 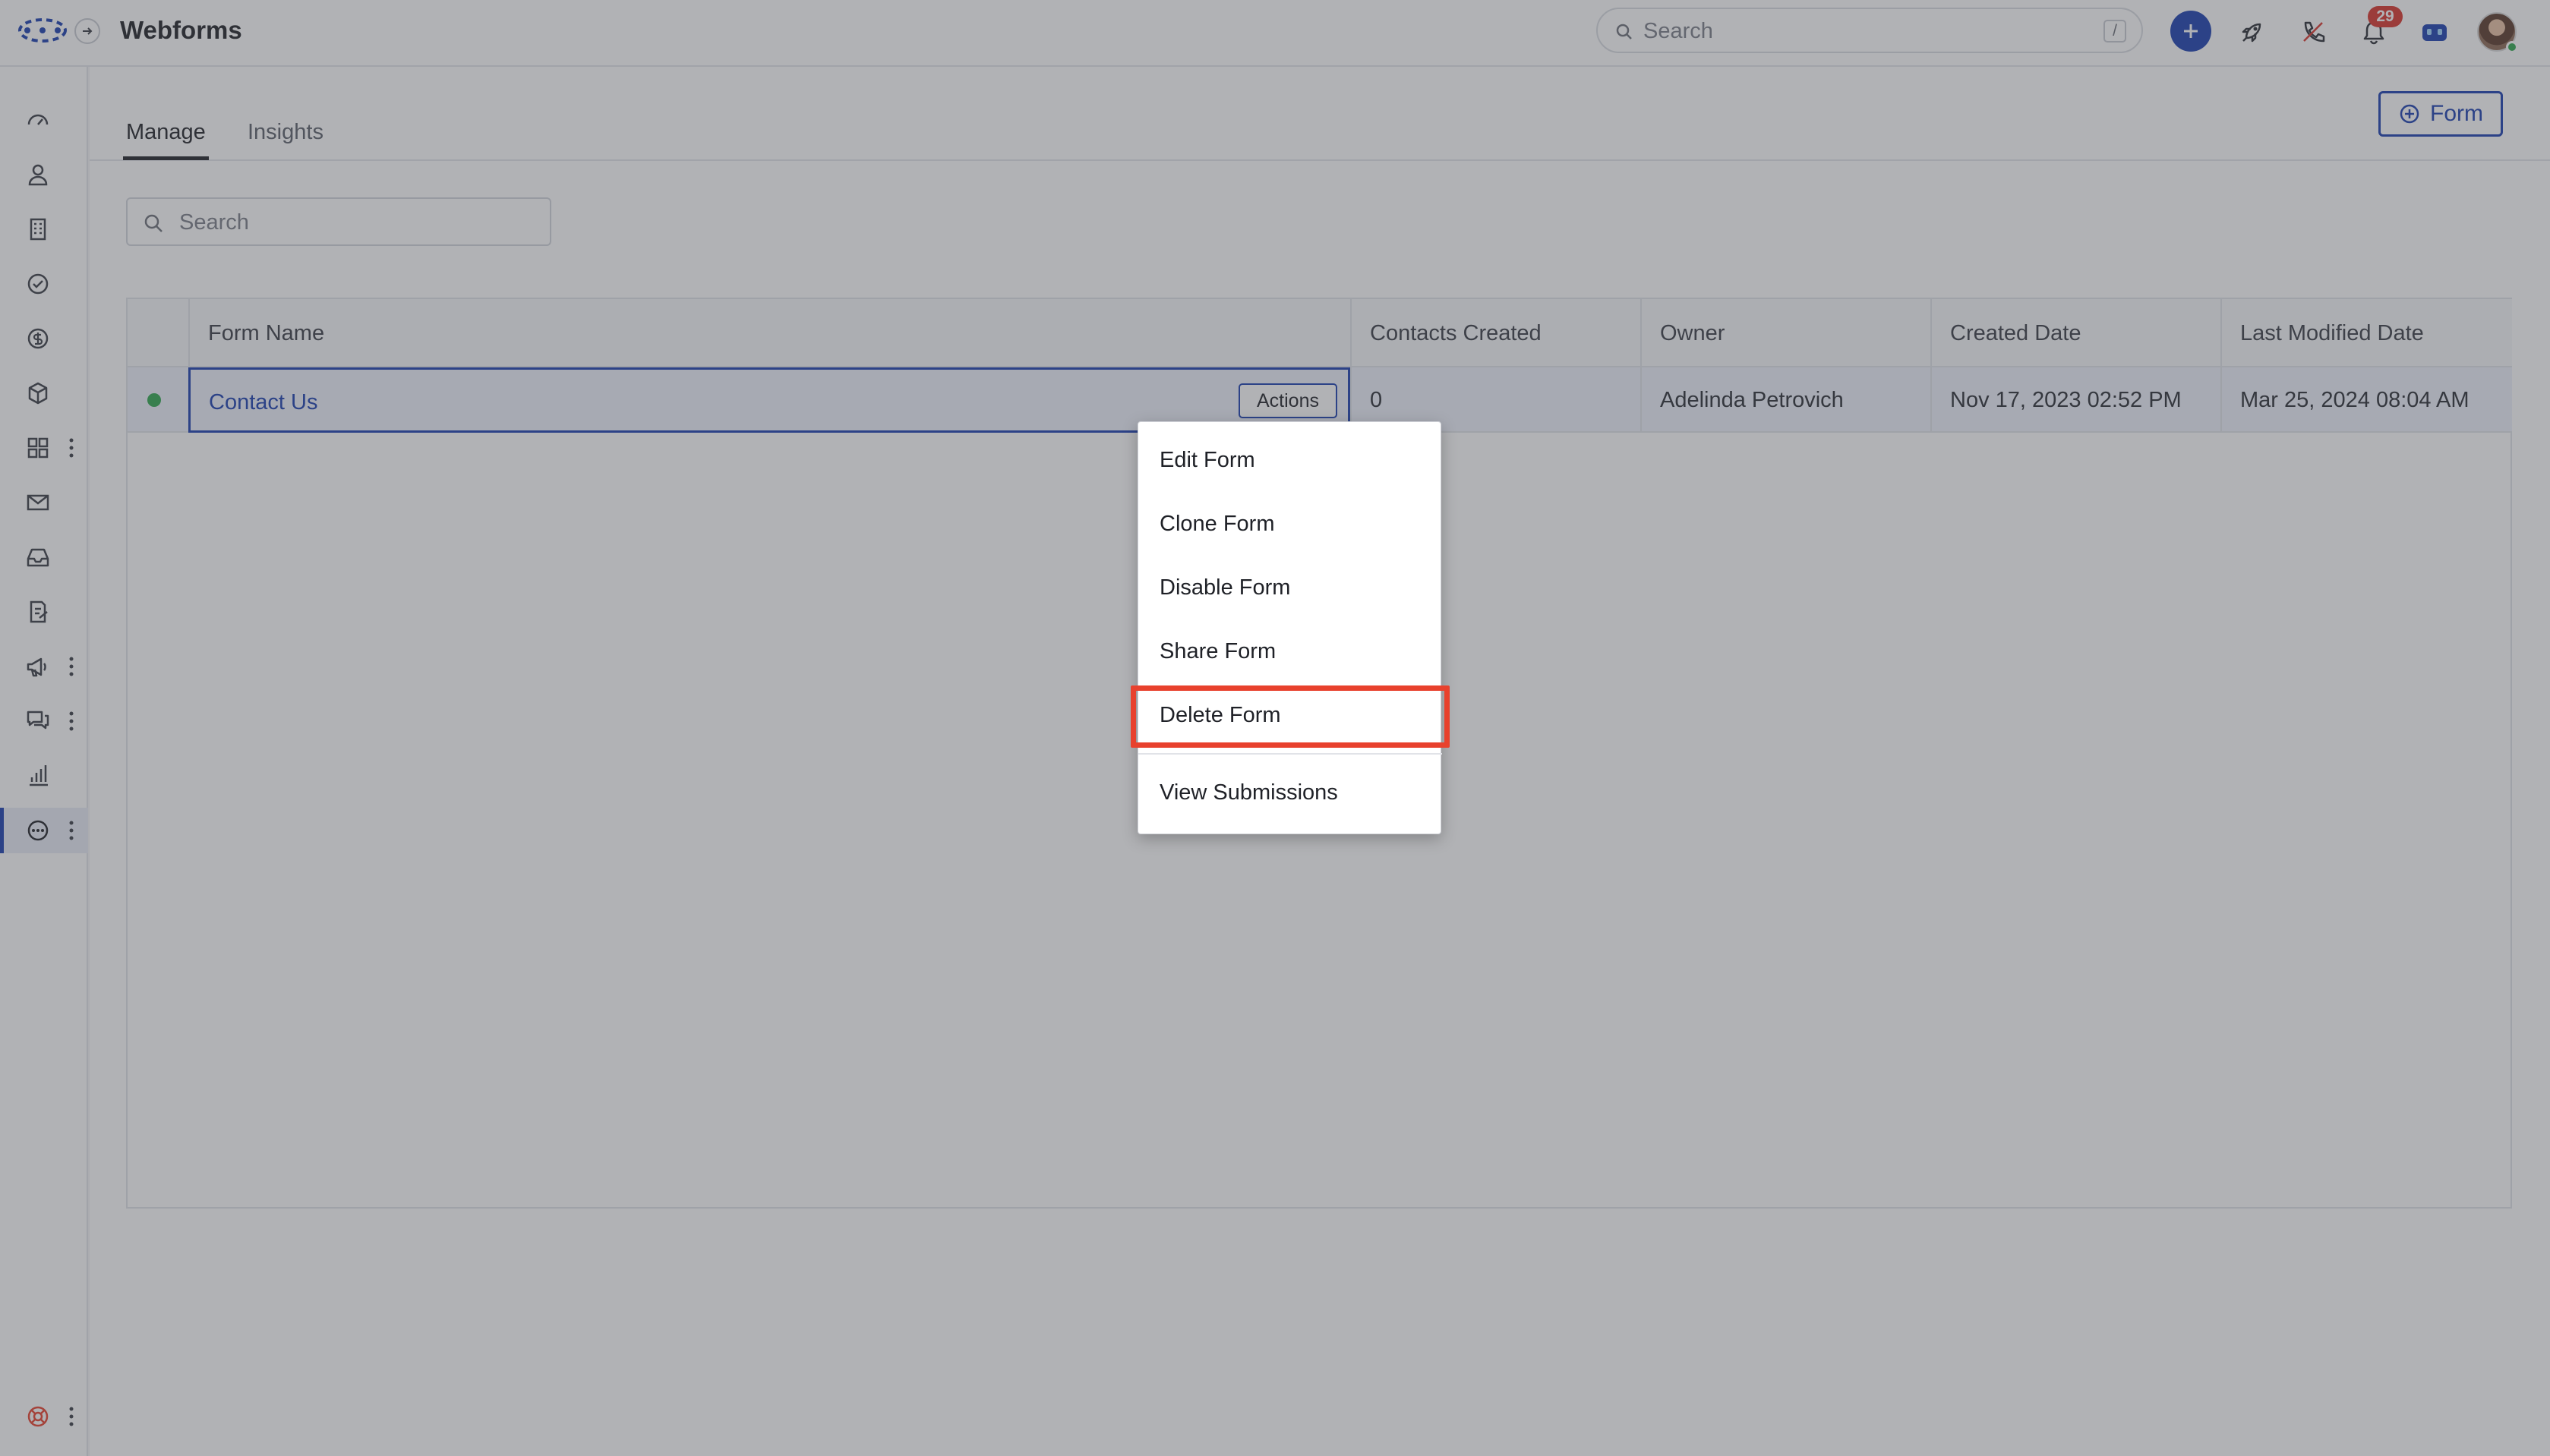 I want to click on menu-divider, so click(x=1290, y=754).